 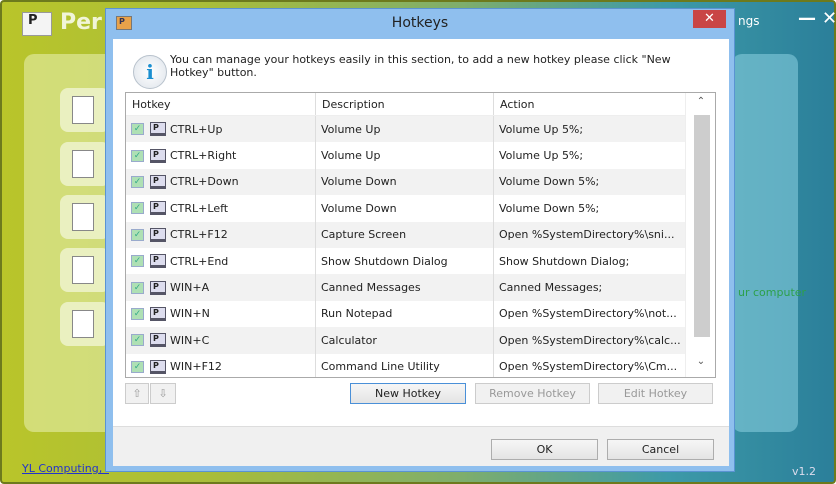 I want to click on hotkey-cell: ✓ P CTRL+Left, so click(x=221, y=208).